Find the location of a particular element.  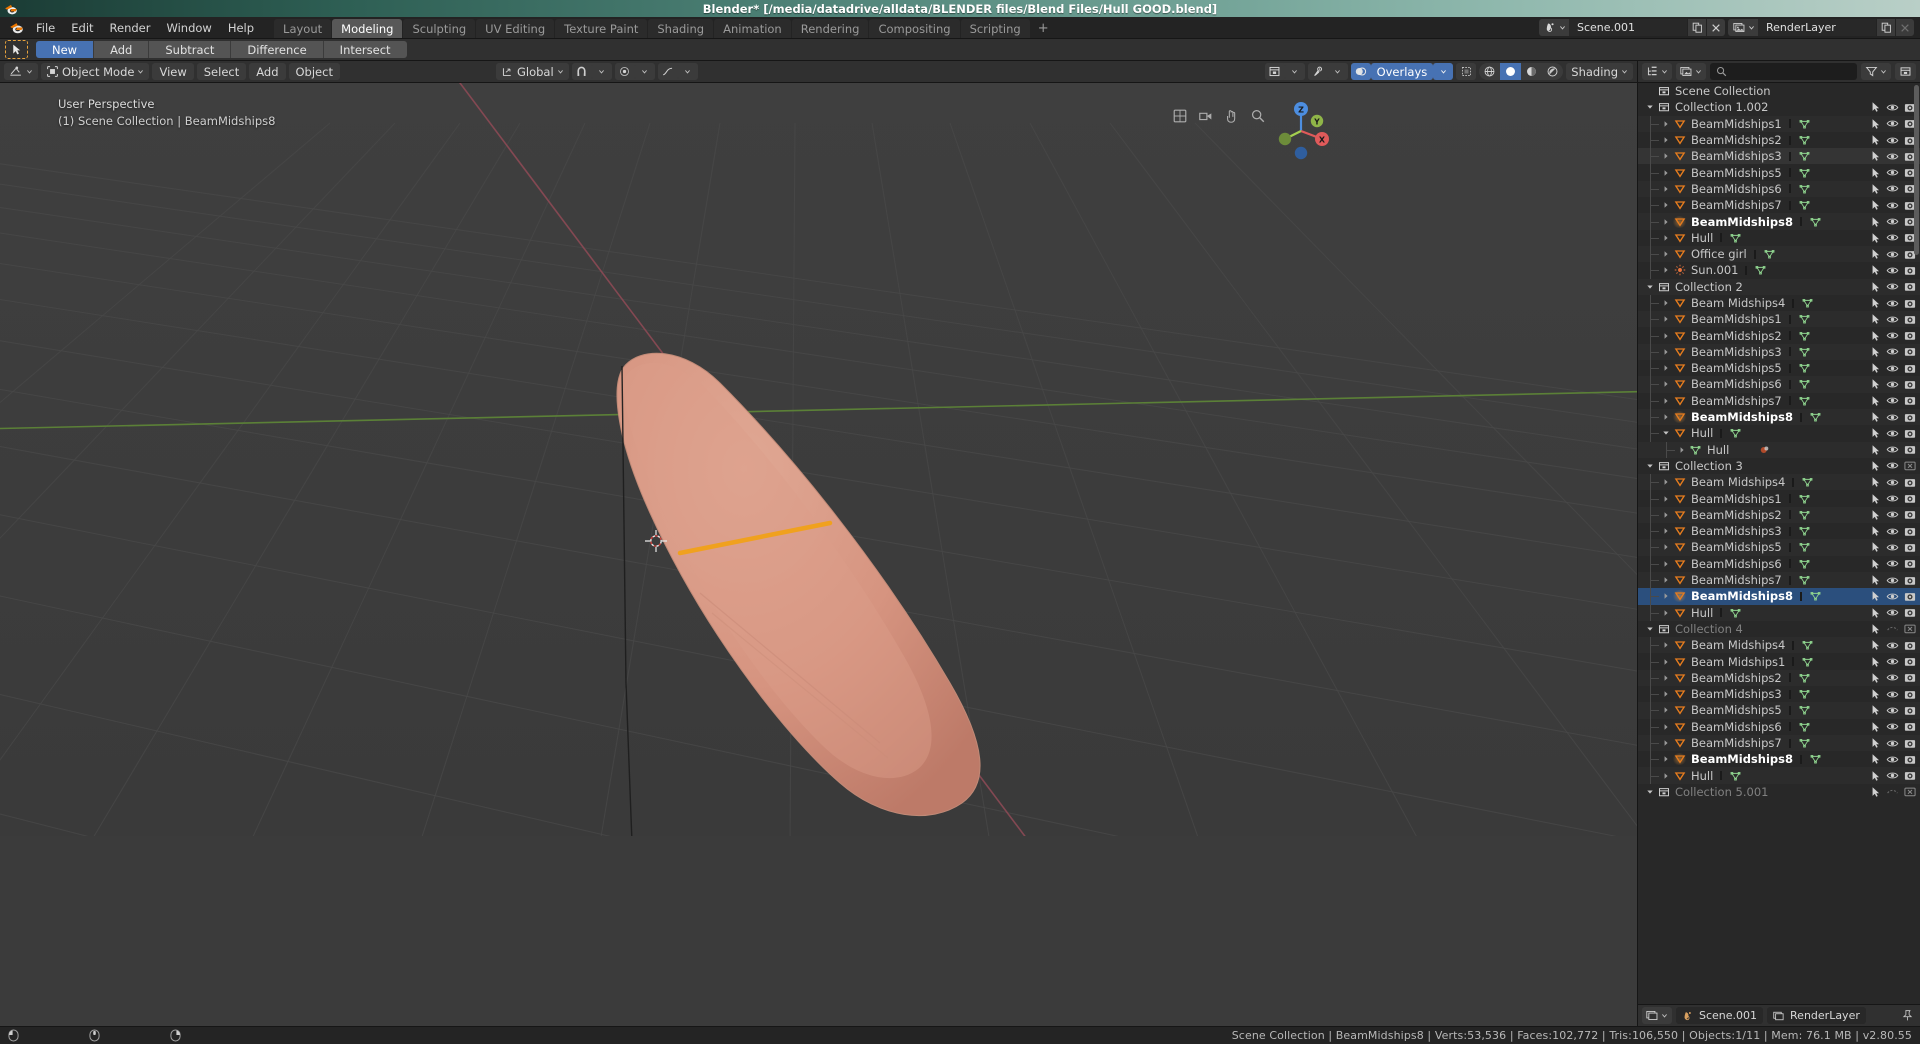

viewlayer-icon is located at coordinates (1743, 27).